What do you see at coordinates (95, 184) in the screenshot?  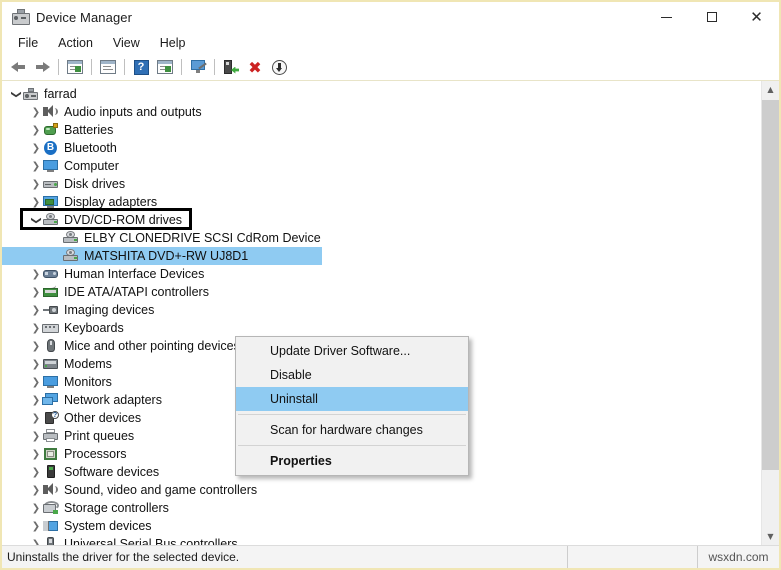 I see `tree-item-label: Disk drives` at bounding box center [95, 184].